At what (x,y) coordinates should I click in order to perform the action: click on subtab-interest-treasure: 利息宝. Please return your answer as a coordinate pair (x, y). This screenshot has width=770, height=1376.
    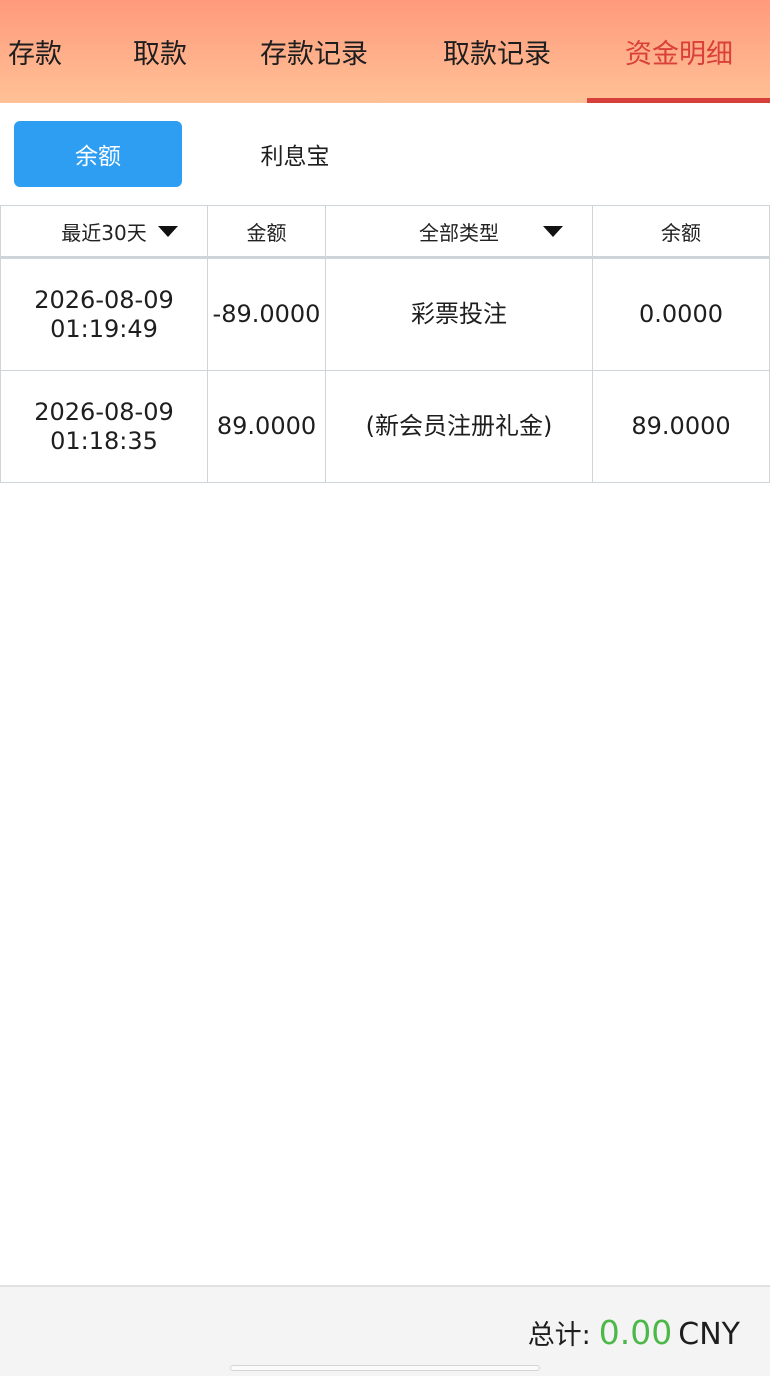
    Looking at the image, I should click on (295, 154).